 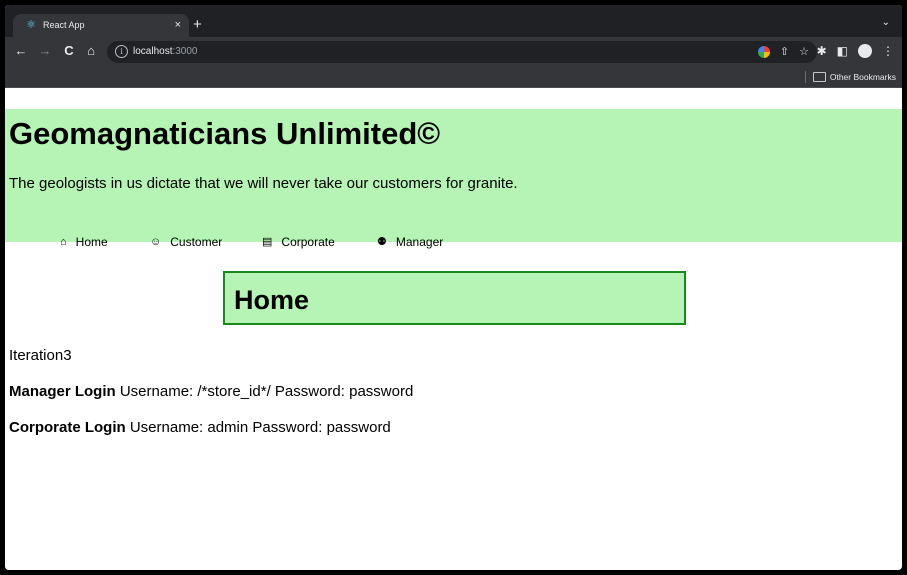 I want to click on bookmarks-divider, so click(x=805, y=77).